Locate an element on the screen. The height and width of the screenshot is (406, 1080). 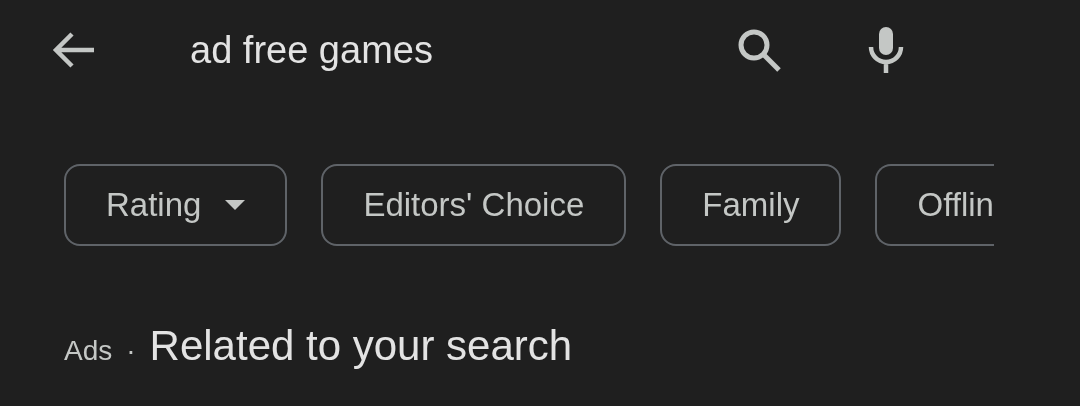
ads-label: Ads is located at coordinates (88, 351).